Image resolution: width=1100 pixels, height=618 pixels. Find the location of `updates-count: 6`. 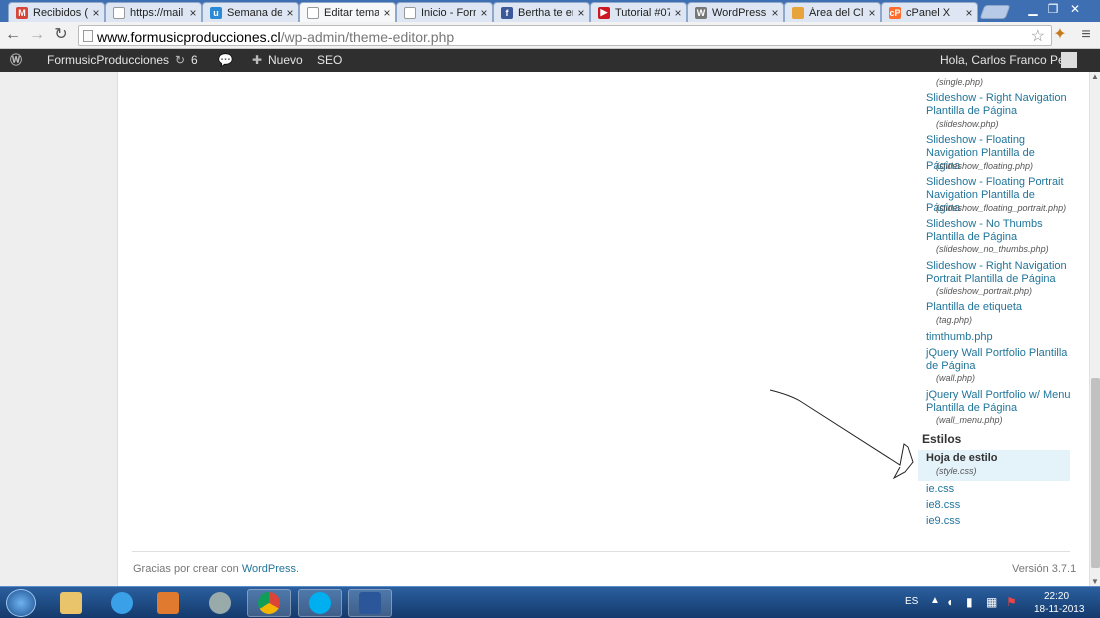

updates-count: 6 is located at coordinates (194, 60).